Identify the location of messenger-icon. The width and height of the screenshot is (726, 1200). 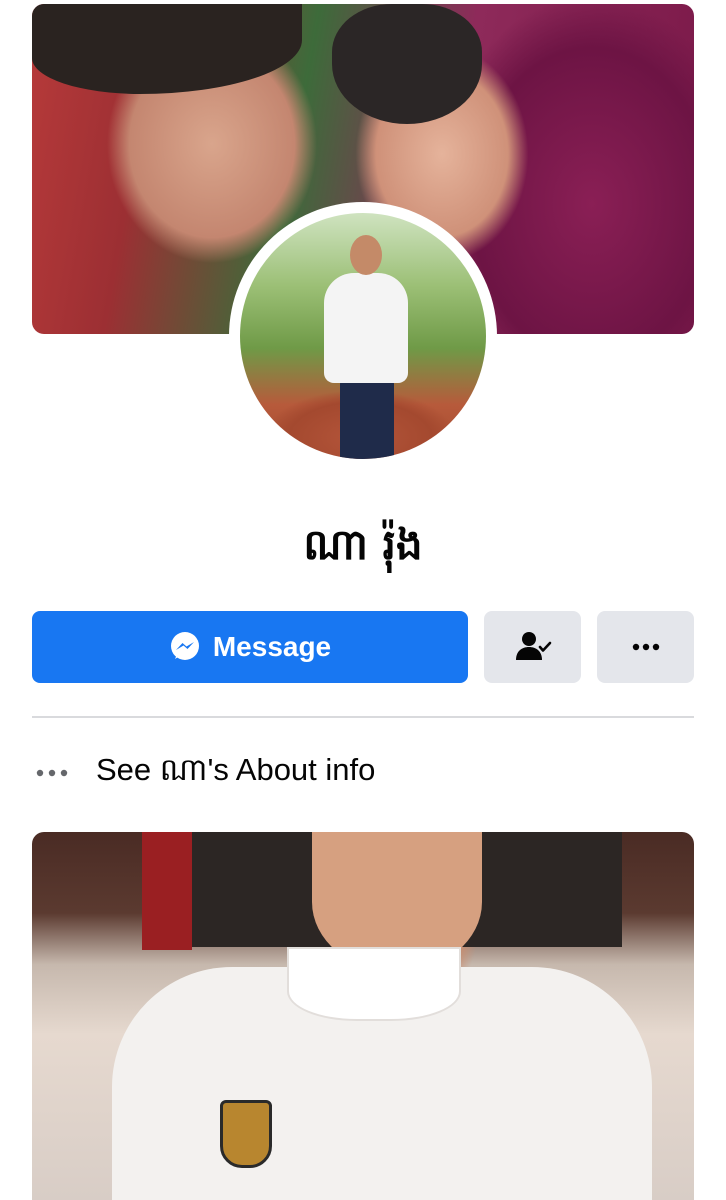
(185, 647).